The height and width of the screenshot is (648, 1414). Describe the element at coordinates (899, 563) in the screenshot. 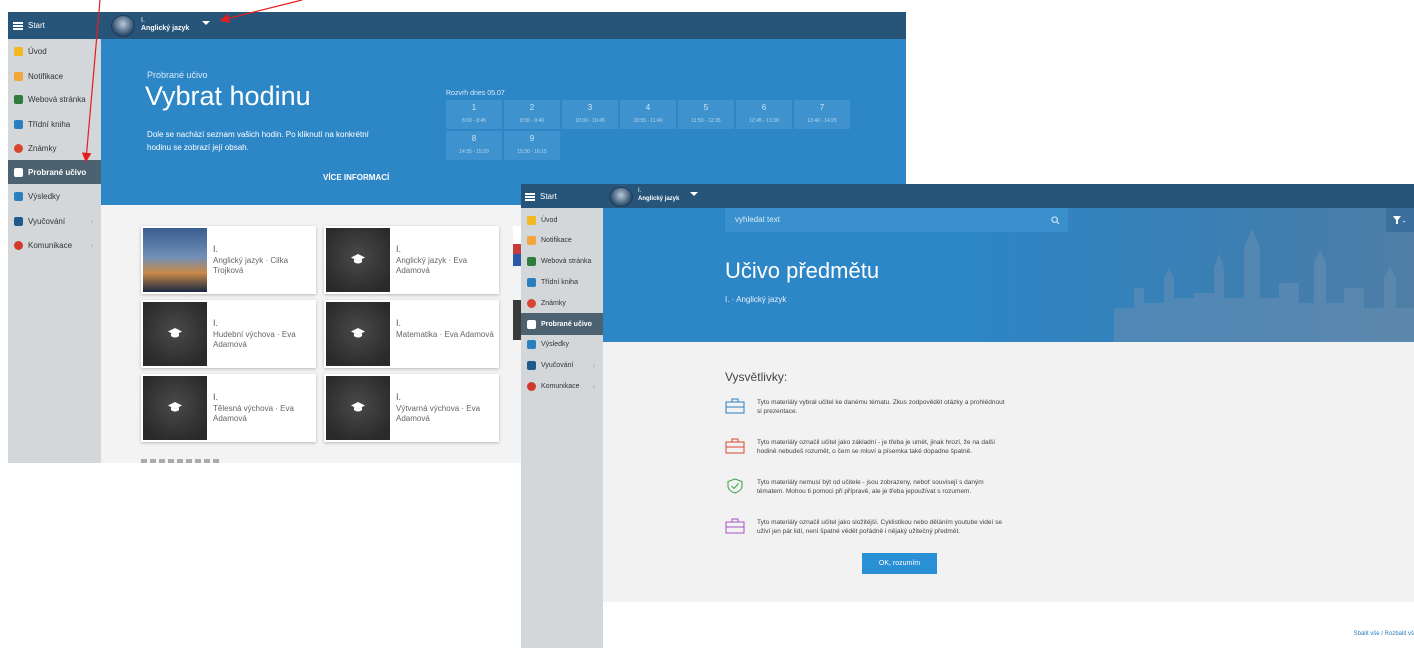

I see `ok-understood-button: OK, rozumím` at that location.